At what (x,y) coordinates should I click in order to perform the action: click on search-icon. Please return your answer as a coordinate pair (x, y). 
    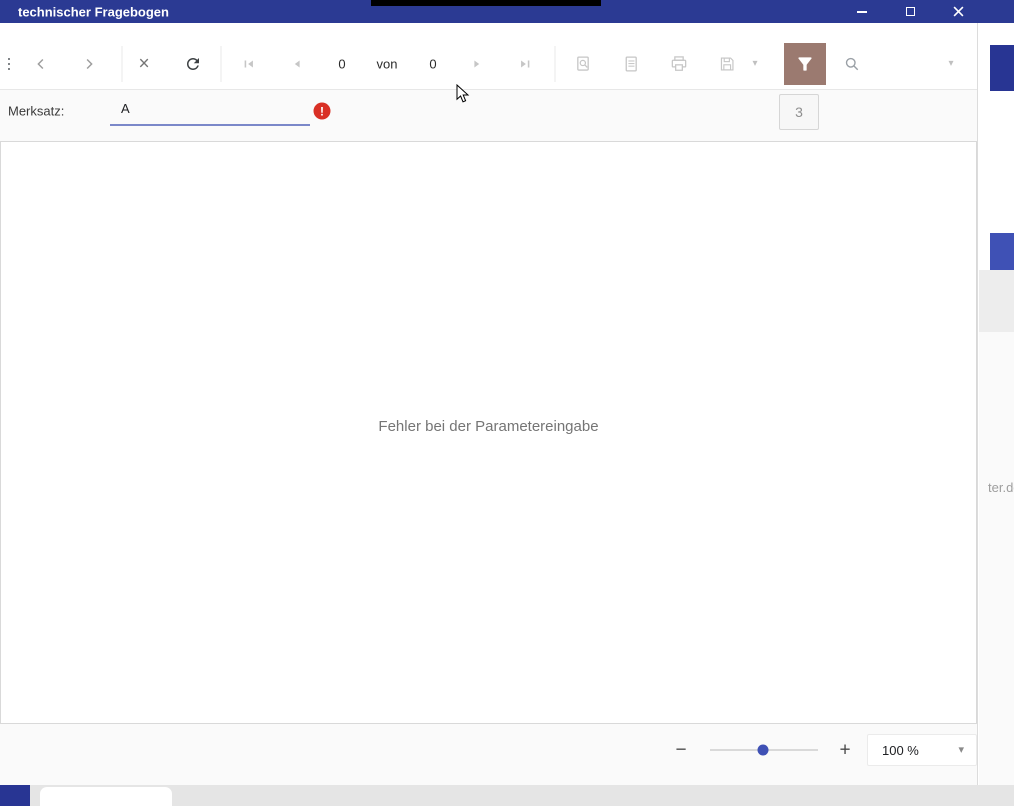
    Looking at the image, I should click on (852, 64).